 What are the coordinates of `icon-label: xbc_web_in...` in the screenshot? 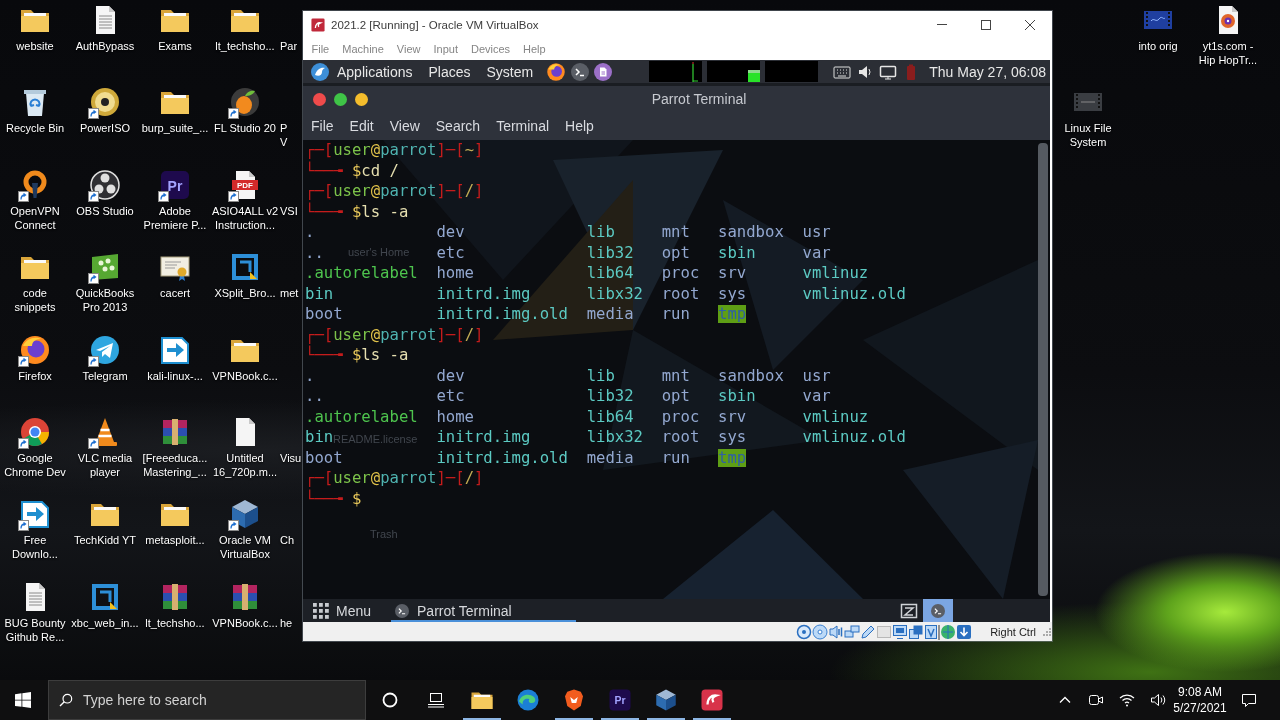 It's located at (105, 622).